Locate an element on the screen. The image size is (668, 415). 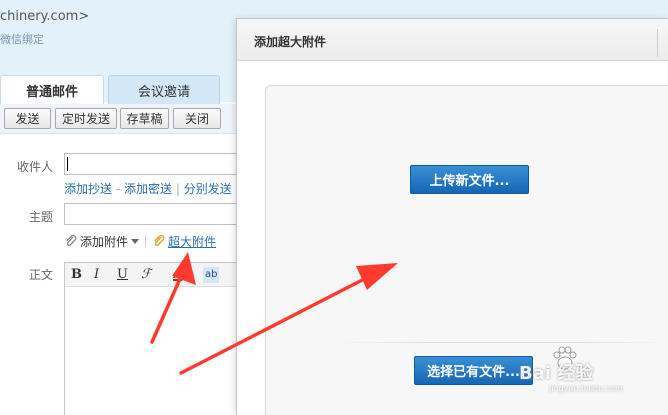
background-color-button: ab is located at coordinates (211, 275).